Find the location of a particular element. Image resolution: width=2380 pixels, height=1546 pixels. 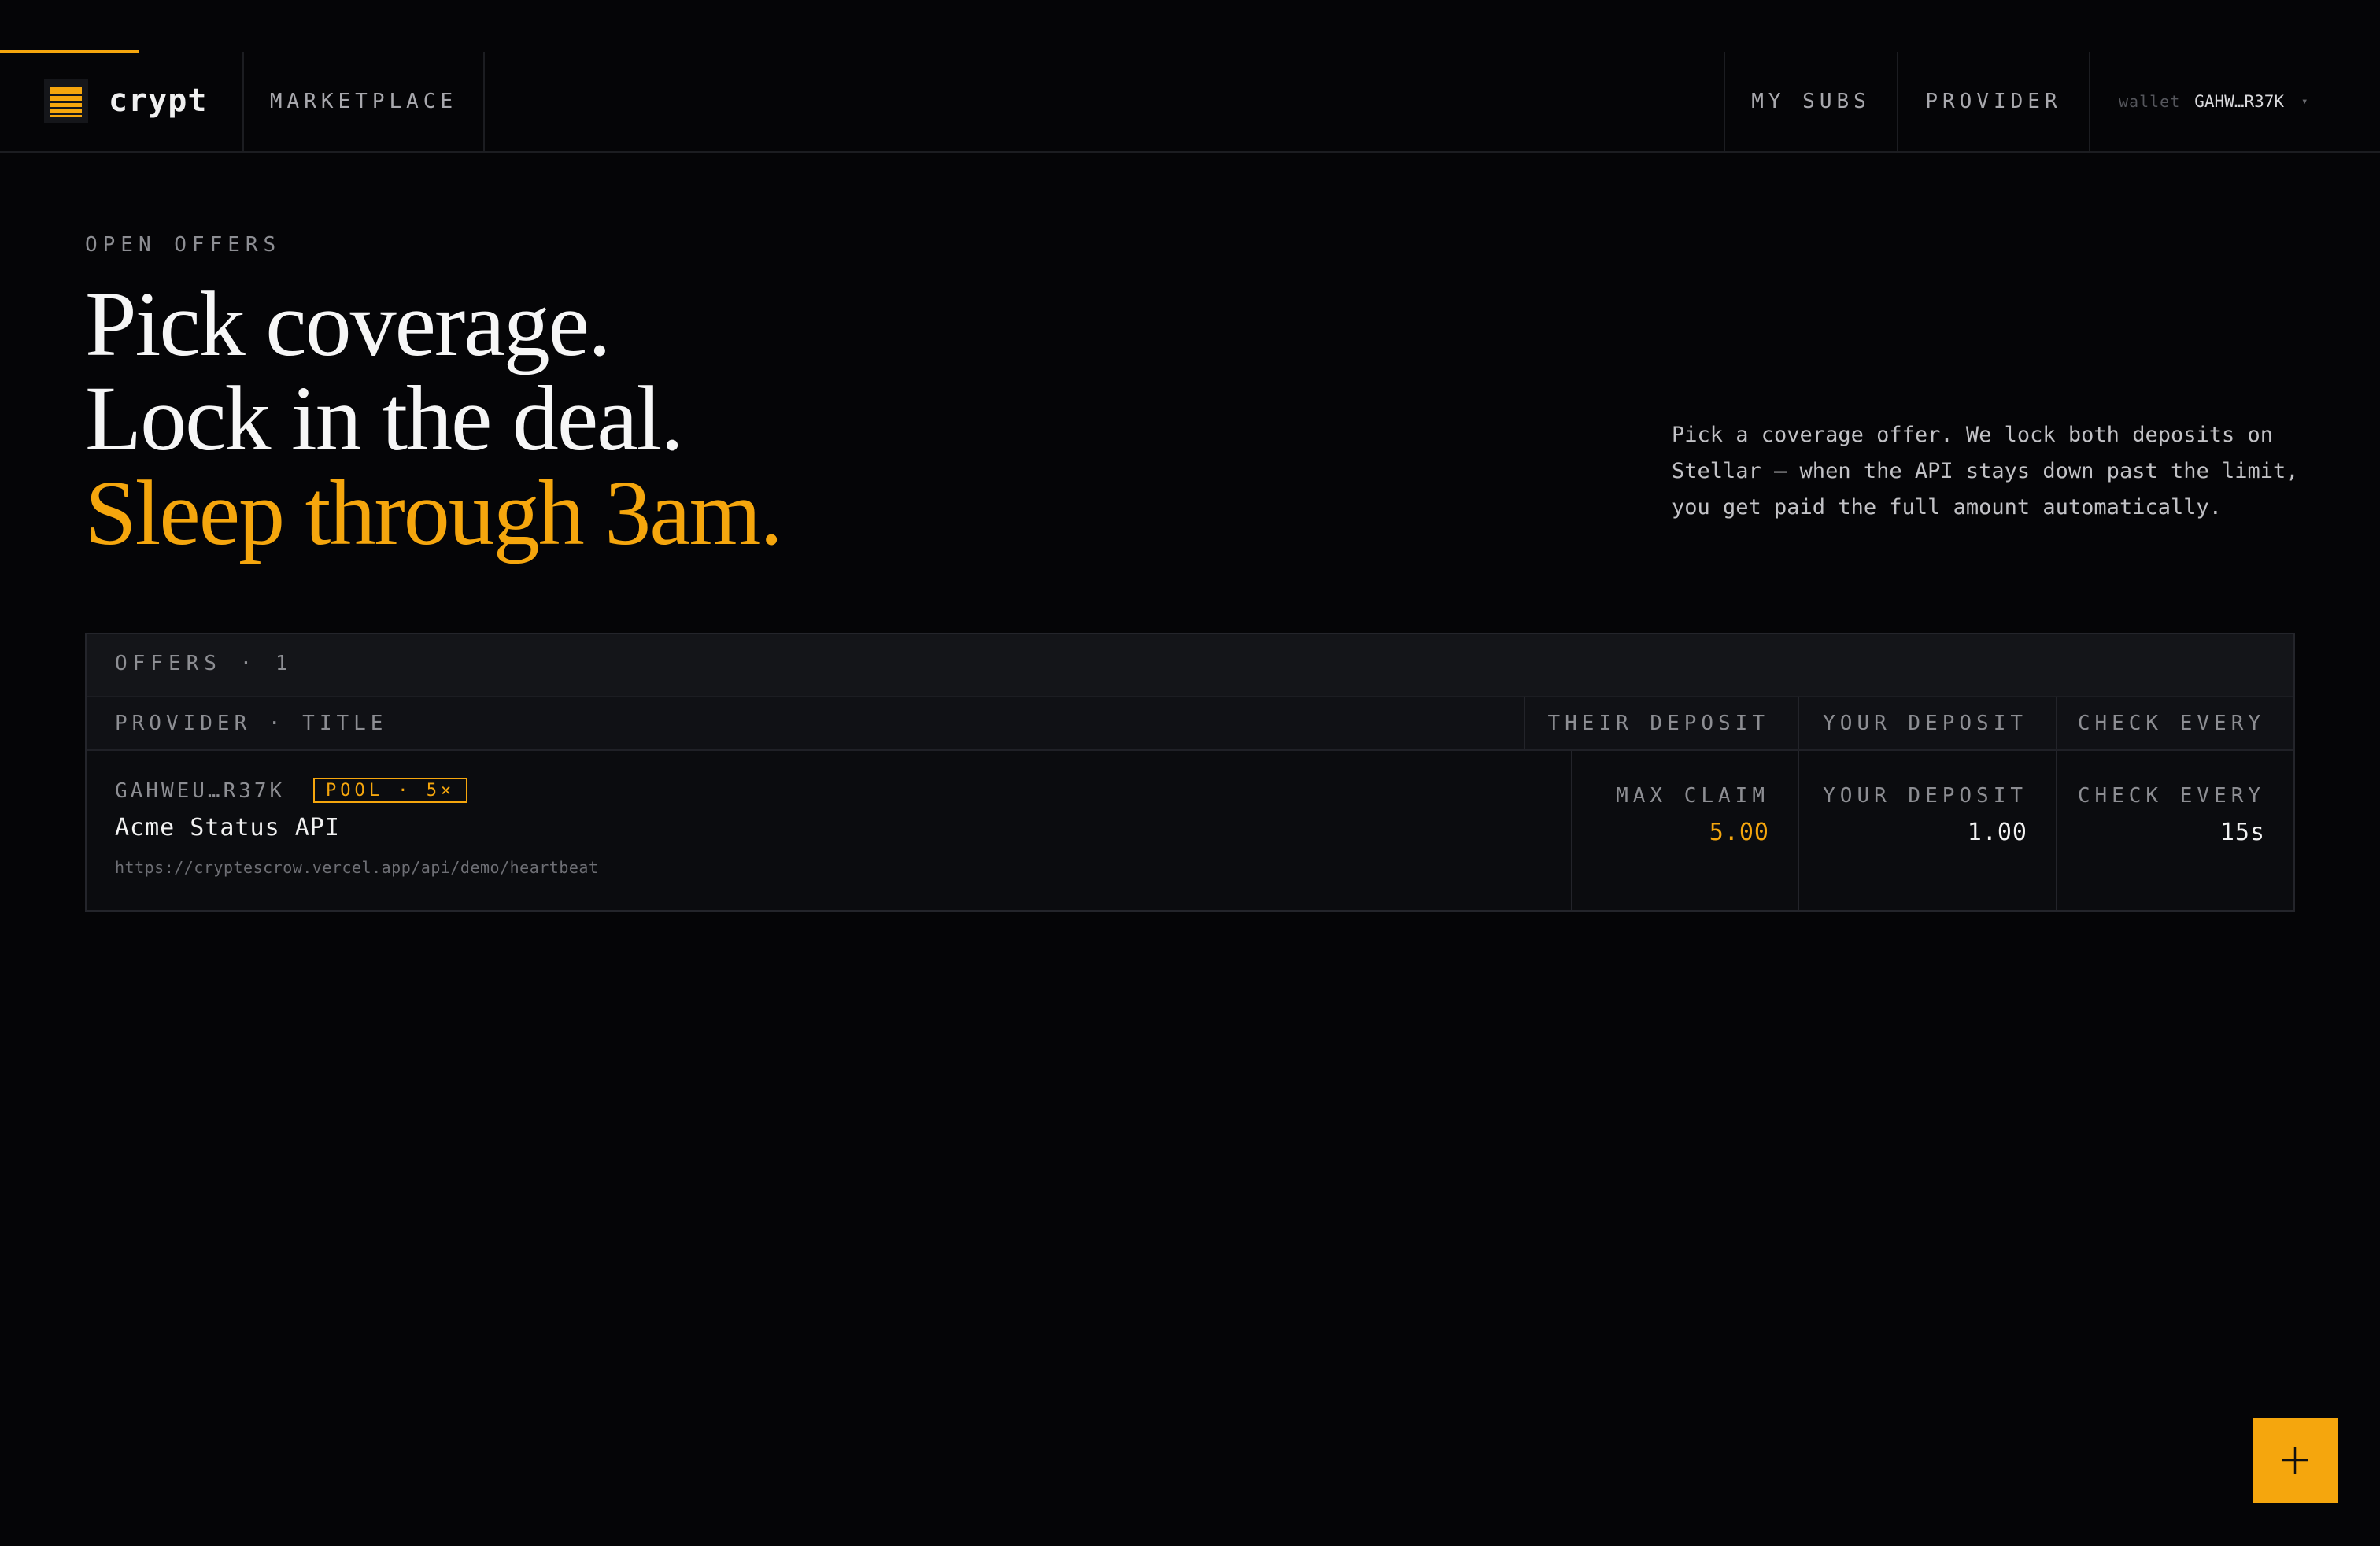

check-every-value: 15s is located at coordinates (2242, 832).